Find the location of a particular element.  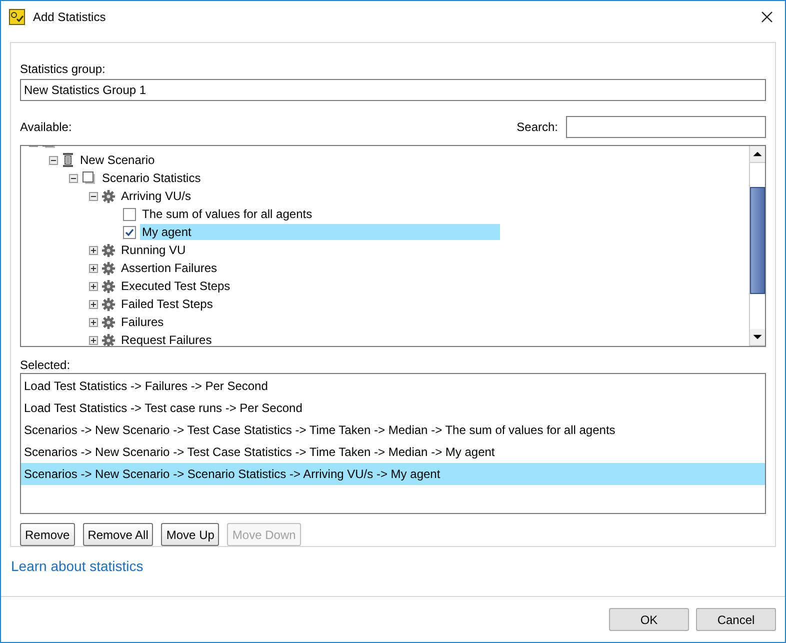

dialog-button: OK is located at coordinates (649, 619).